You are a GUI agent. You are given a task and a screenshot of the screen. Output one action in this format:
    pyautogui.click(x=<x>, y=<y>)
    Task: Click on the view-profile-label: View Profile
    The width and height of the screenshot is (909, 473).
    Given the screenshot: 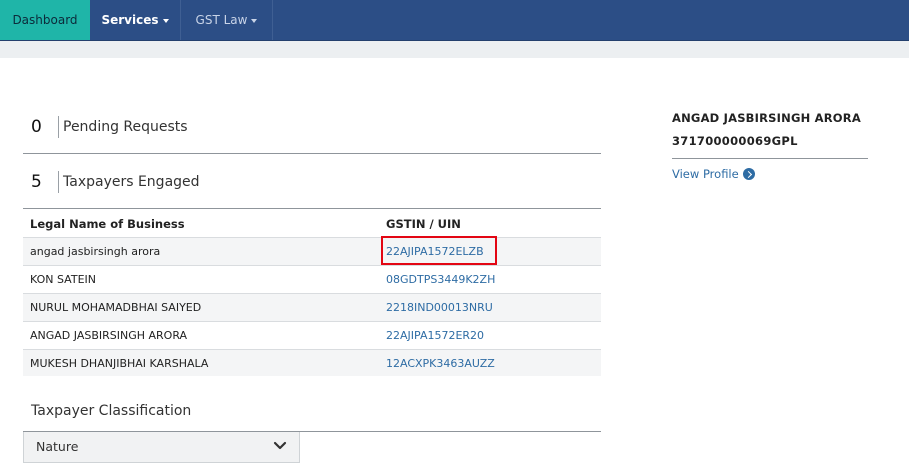 What is the action you would take?
    pyautogui.click(x=705, y=174)
    